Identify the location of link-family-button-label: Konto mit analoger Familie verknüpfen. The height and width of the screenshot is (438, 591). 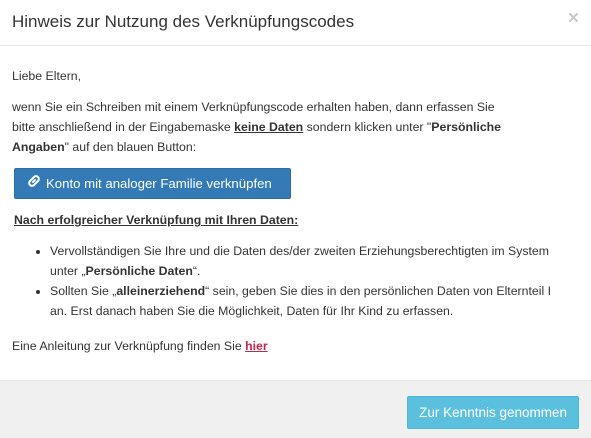
(159, 183).